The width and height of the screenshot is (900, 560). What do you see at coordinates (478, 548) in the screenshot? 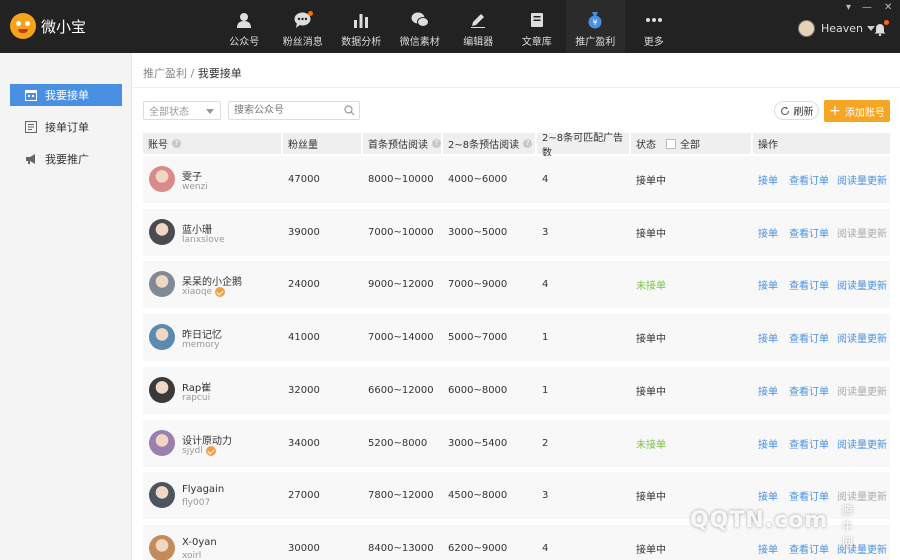
I see `other-read-cell: 6200~9000` at bounding box center [478, 548].